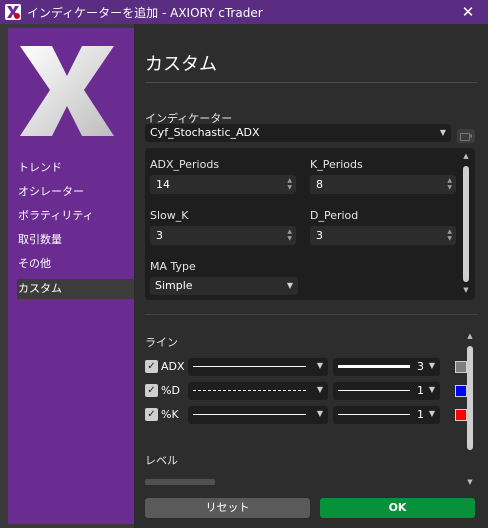 This screenshot has width=488, height=528. Describe the element at coordinates (420, 366) in the screenshot. I see `line-width-value: 3` at that location.